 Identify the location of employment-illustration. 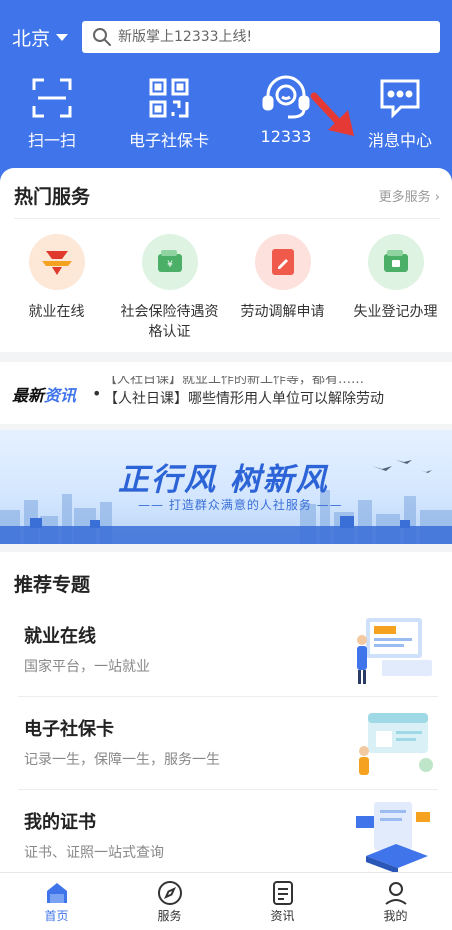
(394, 651).